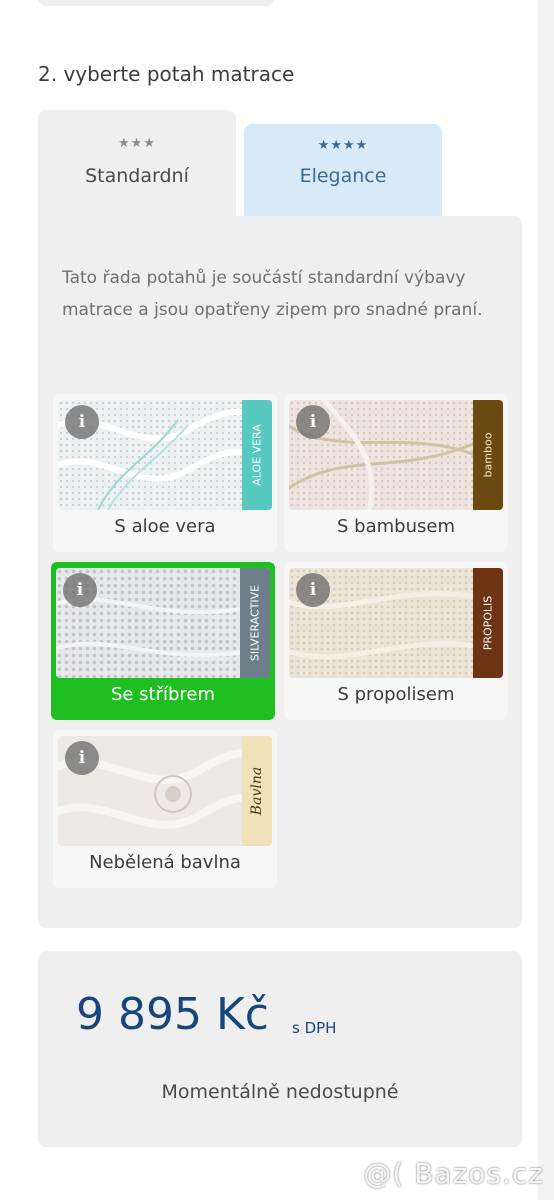  What do you see at coordinates (156, 3) in the screenshot?
I see `previous-section-box` at bounding box center [156, 3].